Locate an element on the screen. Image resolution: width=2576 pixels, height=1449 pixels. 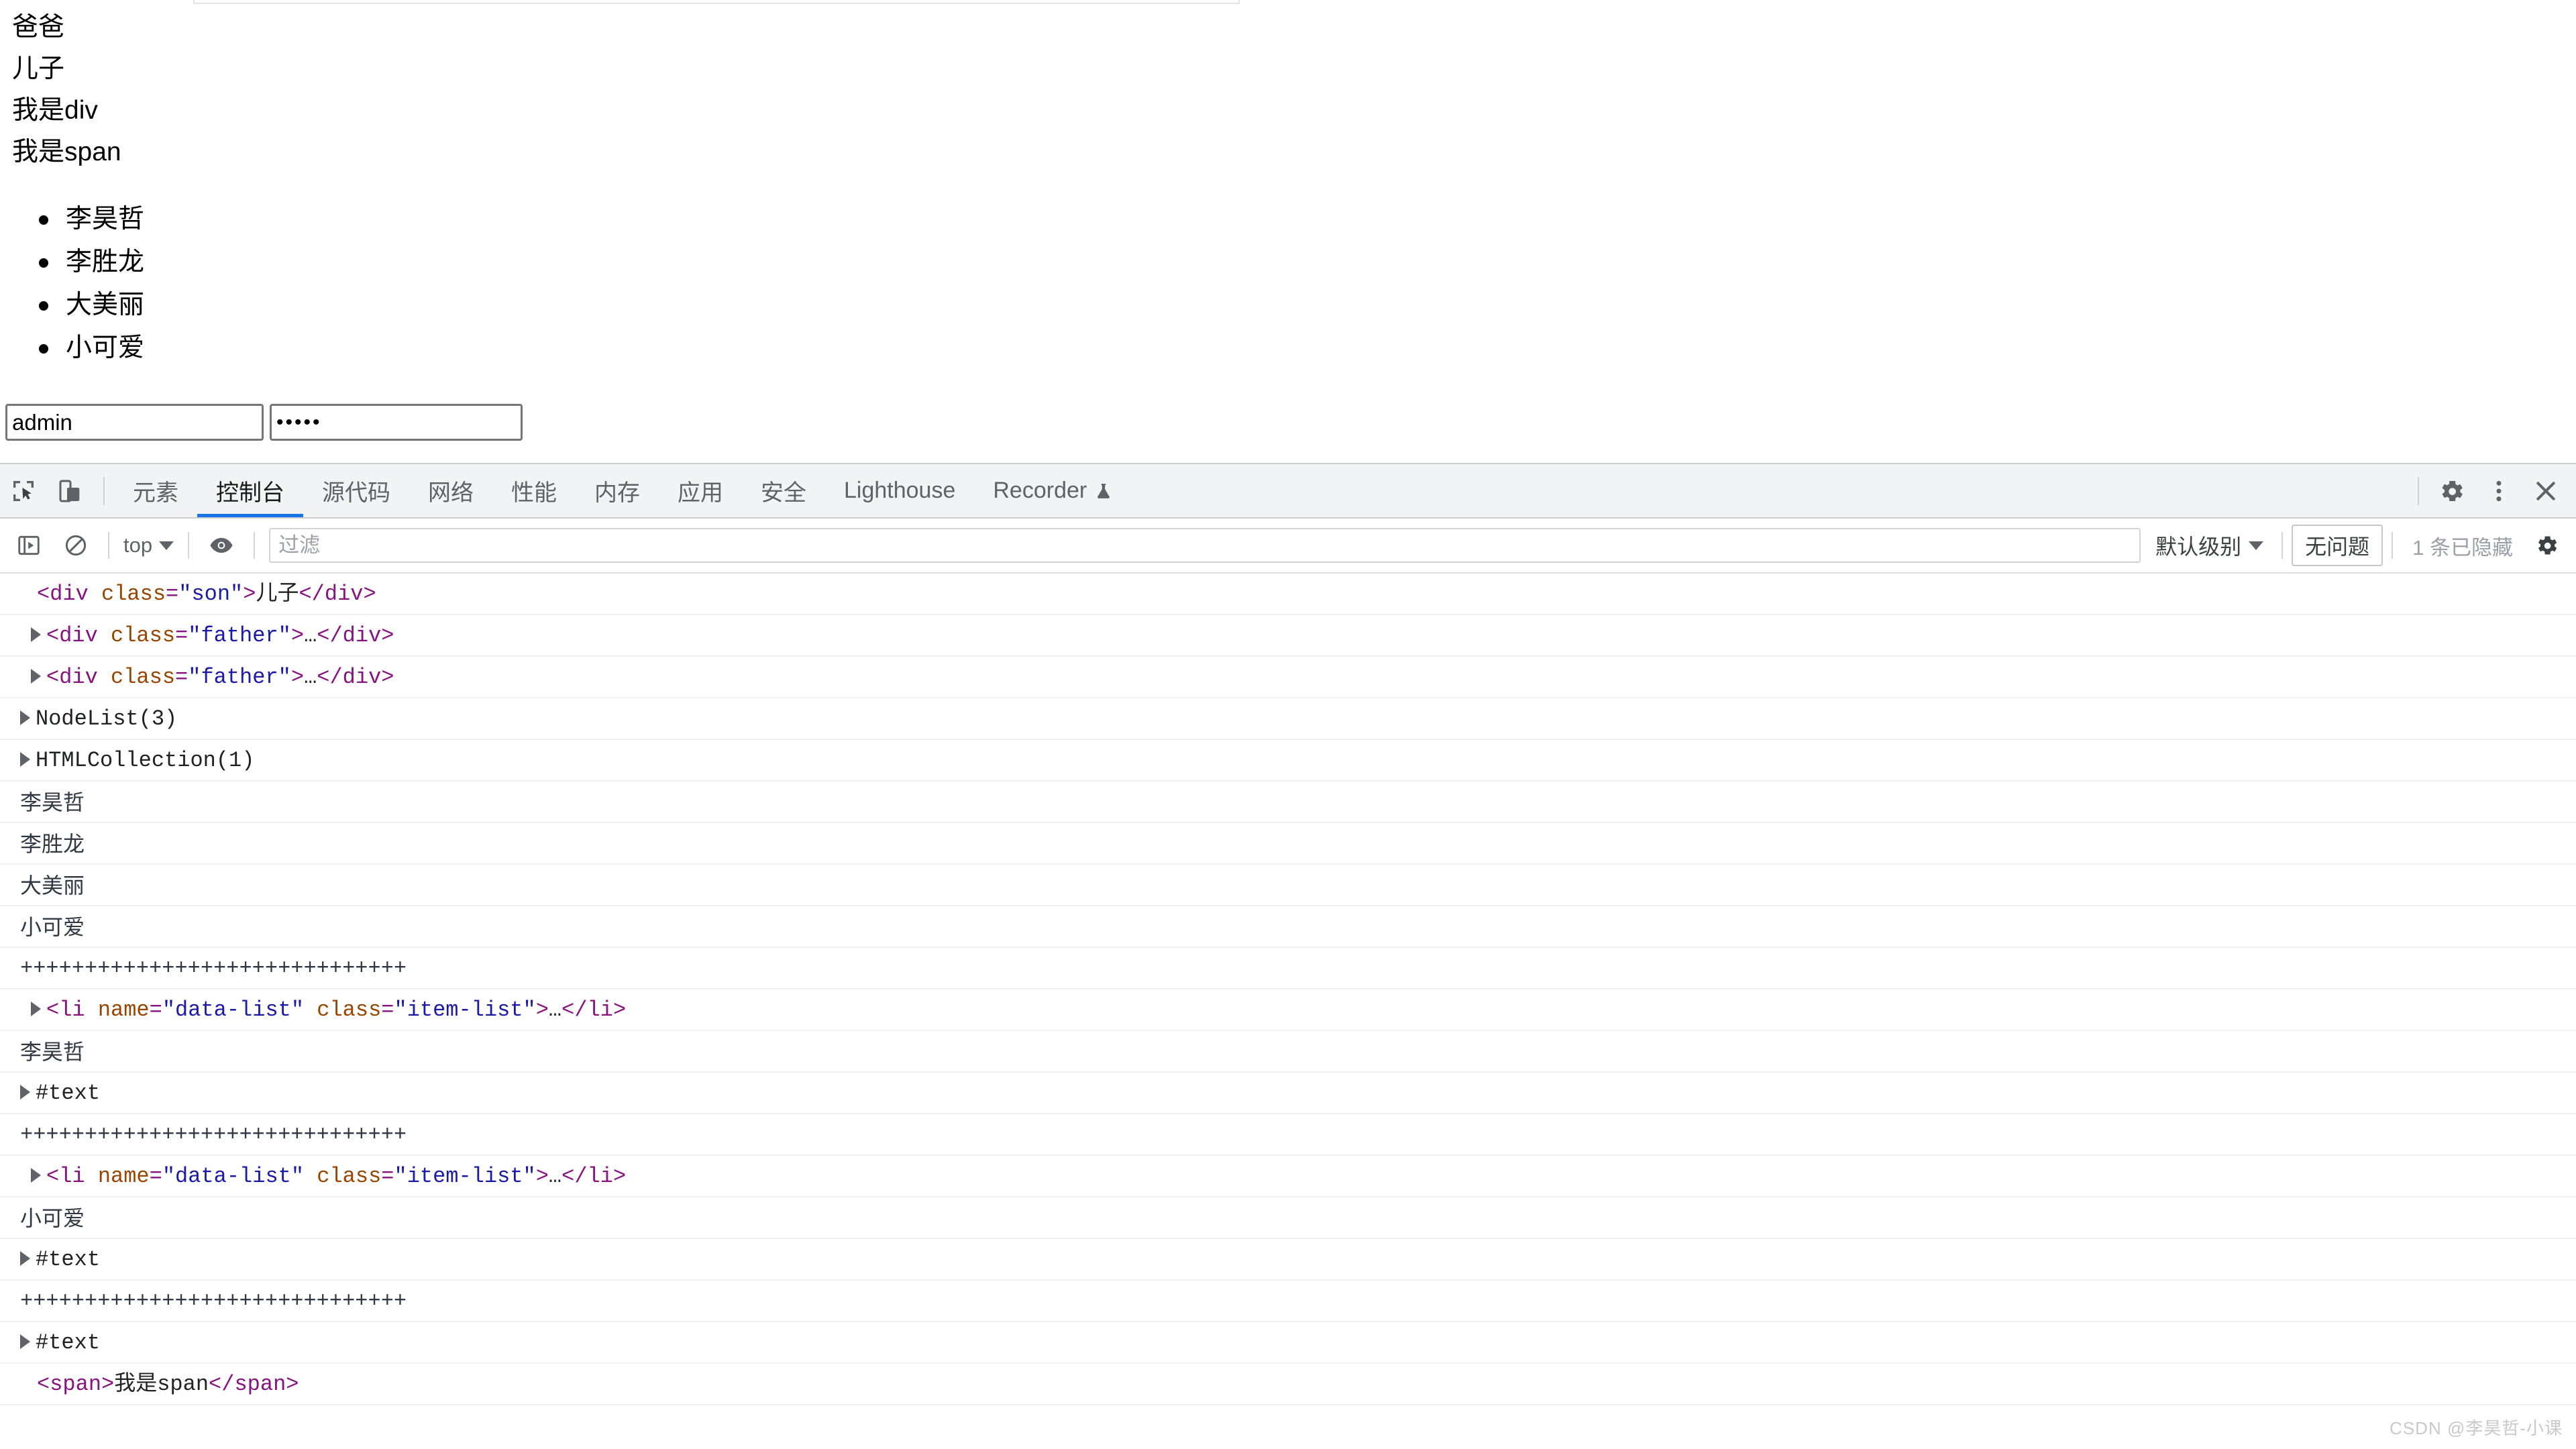
device-toolbar-icon is located at coordinates (70, 491).